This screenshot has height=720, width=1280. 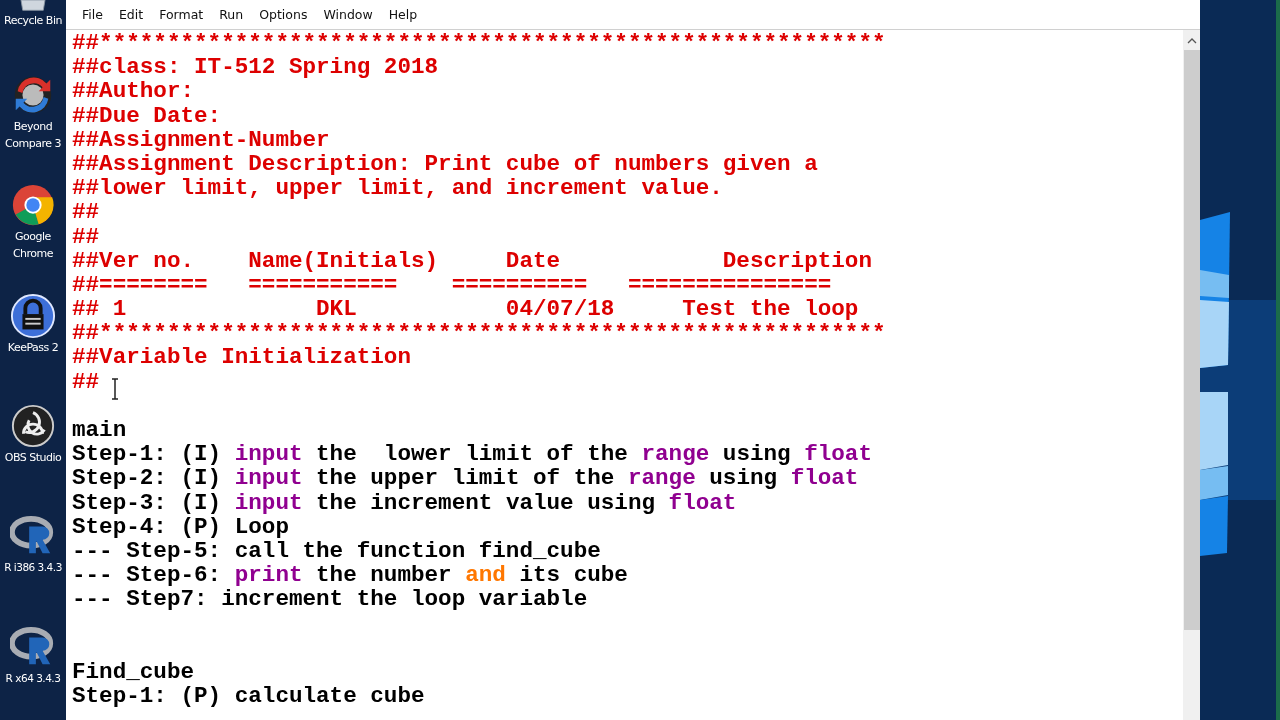 I want to click on scrollbar, so click(x=1191, y=375).